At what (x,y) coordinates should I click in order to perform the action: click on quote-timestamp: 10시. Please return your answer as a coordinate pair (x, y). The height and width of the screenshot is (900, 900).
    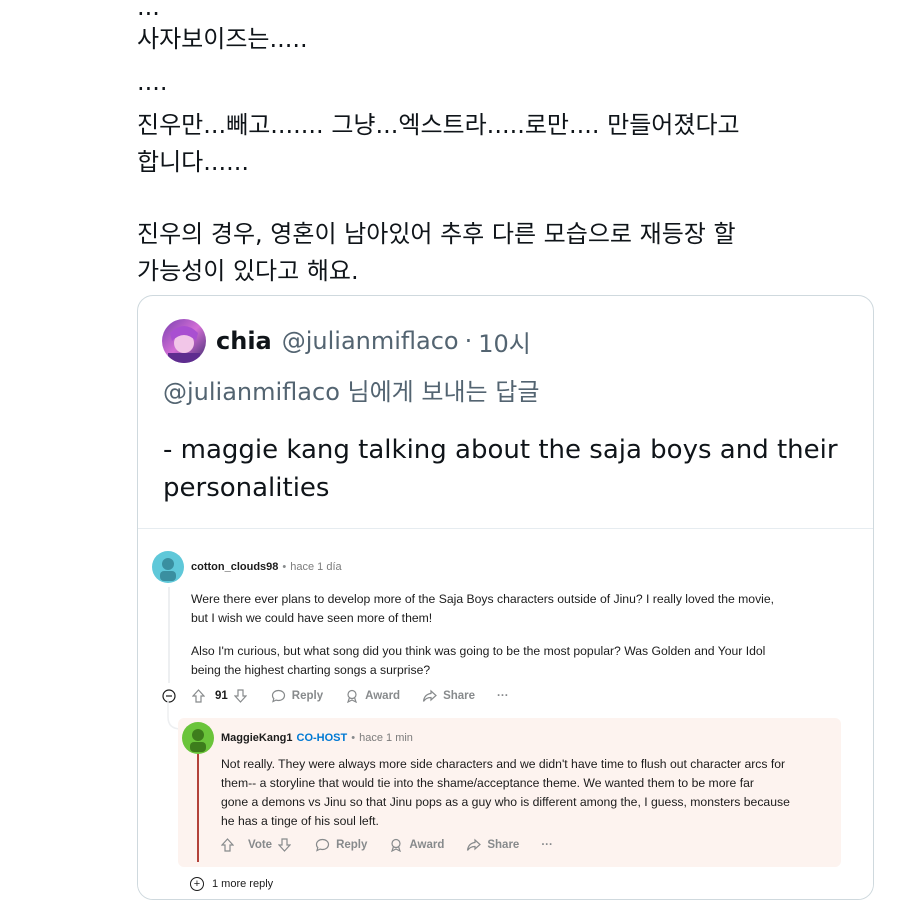
    Looking at the image, I should click on (504, 341).